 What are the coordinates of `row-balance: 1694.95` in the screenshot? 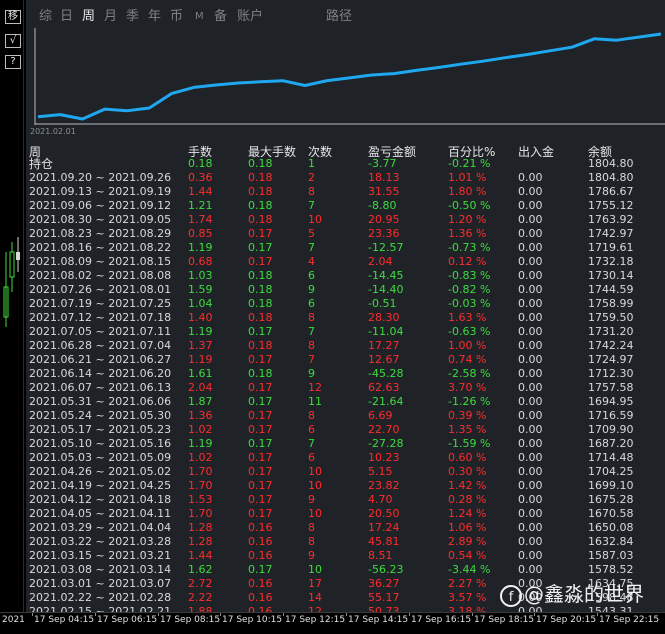 It's located at (611, 401).